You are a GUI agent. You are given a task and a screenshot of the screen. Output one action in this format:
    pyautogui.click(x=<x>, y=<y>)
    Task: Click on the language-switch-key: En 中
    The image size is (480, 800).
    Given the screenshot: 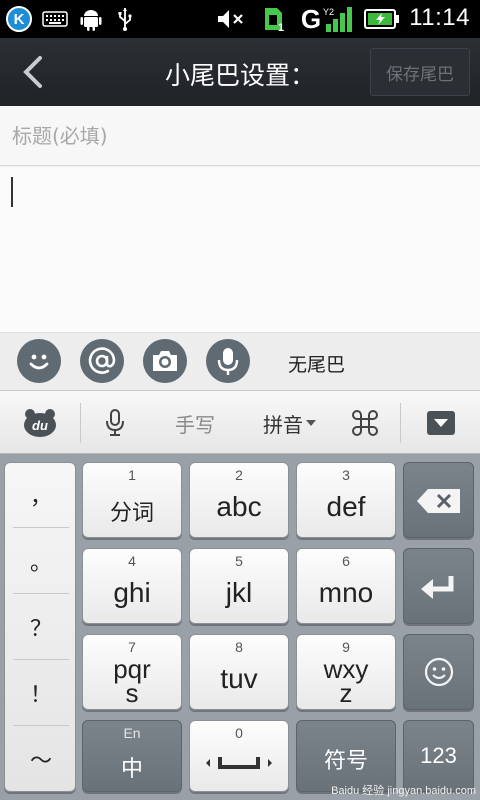 What is the action you would take?
    pyautogui.click(x=132, y=756)
    